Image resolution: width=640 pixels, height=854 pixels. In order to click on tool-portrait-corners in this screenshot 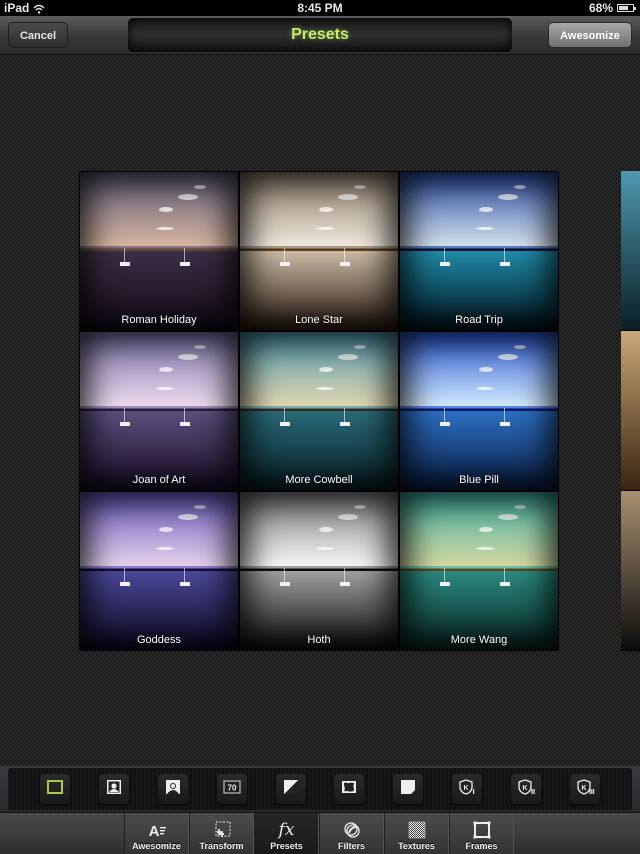, I will do `click(172, 789)`.